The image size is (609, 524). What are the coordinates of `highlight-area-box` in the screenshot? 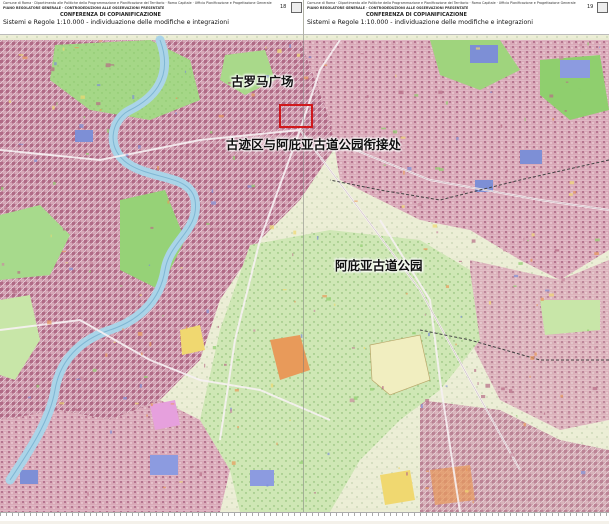 It's located at (296, 116).